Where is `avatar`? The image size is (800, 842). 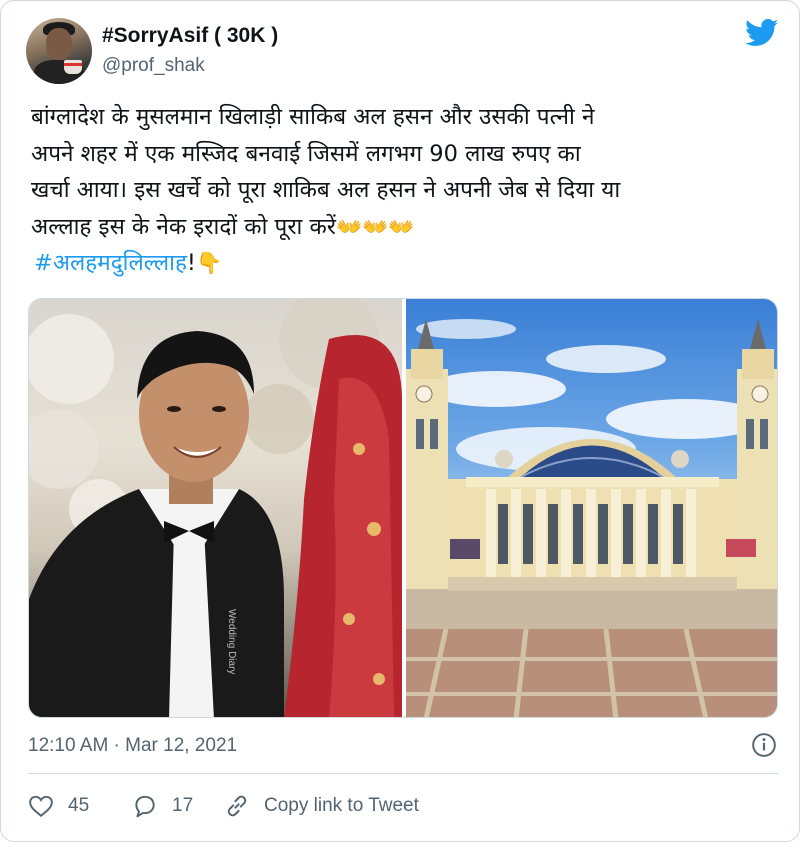
avatar is located at coordinates (59, 51).